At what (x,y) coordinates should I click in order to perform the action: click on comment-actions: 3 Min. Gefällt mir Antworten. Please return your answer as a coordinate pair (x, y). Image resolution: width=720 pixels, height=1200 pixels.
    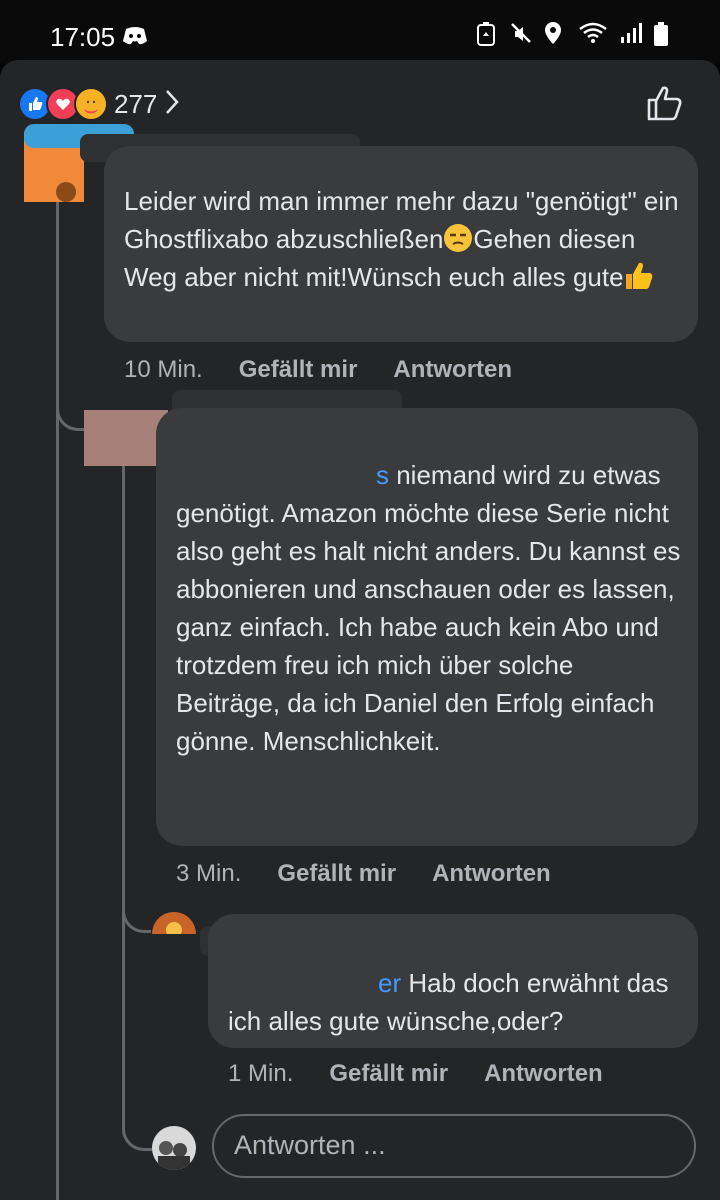
    Looking at the image, I should click on (381, 874).